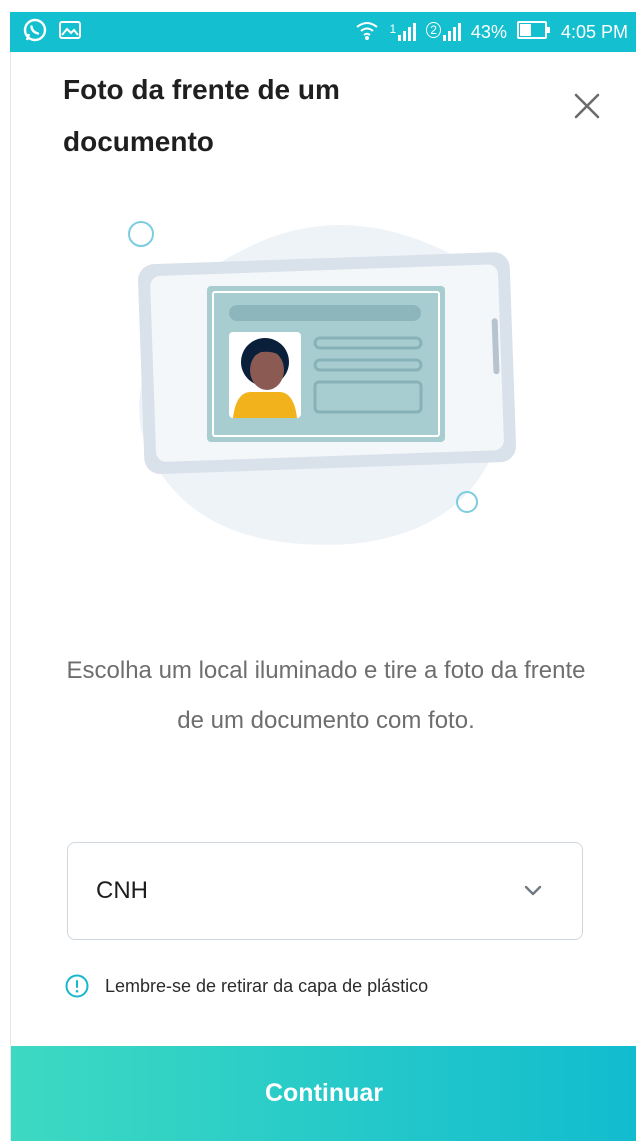  Describe the element at coordinates (594, 31) in the screenshot. I see `clock: 4:05 PM` at that location.